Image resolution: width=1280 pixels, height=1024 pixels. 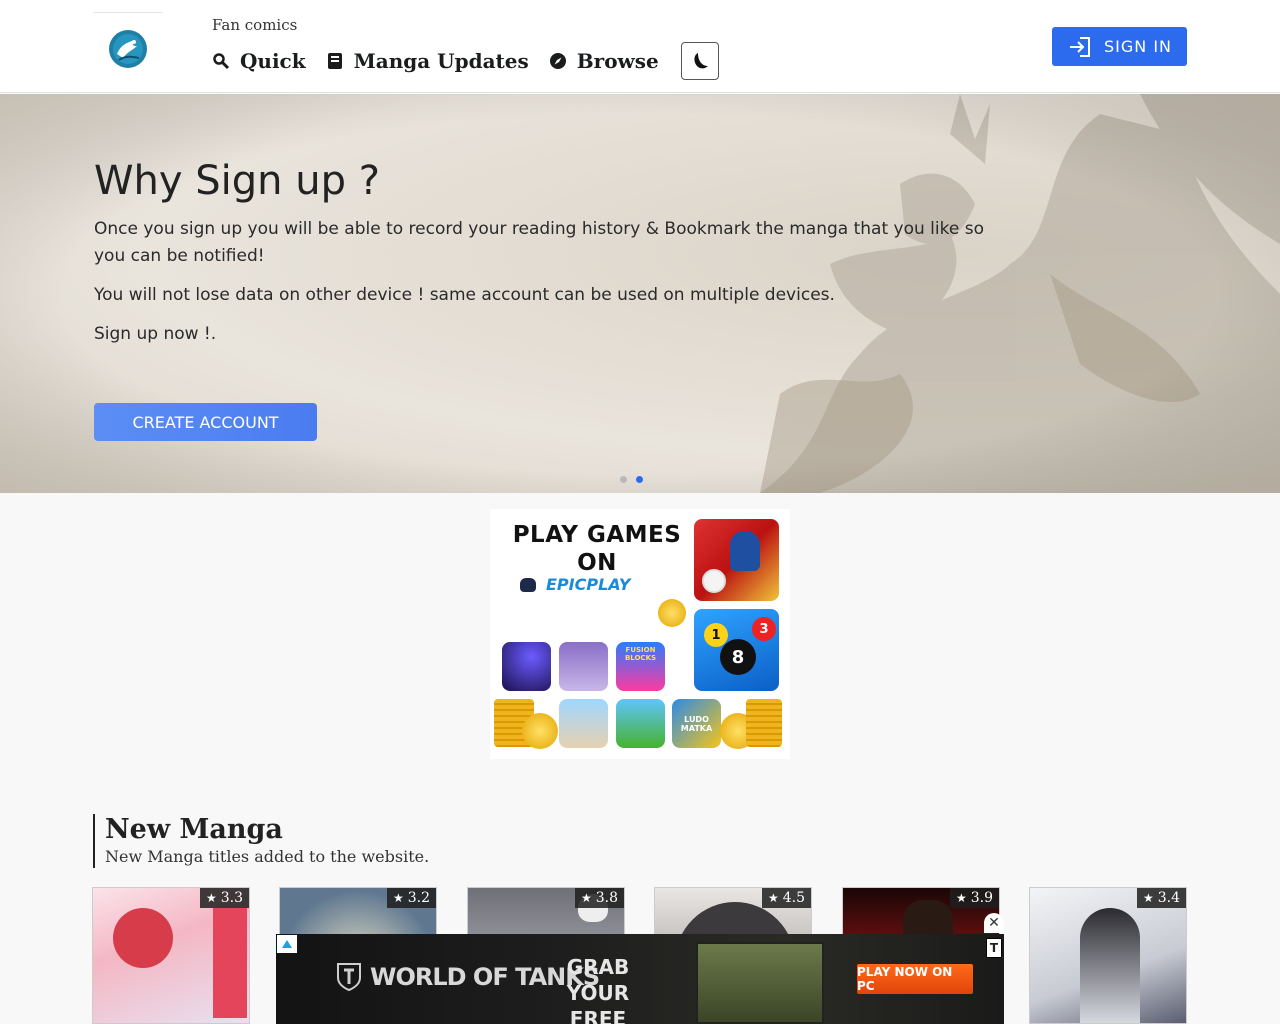 I want to click on sign-in-label: SIGN IN, so click(x=1138, y=46).